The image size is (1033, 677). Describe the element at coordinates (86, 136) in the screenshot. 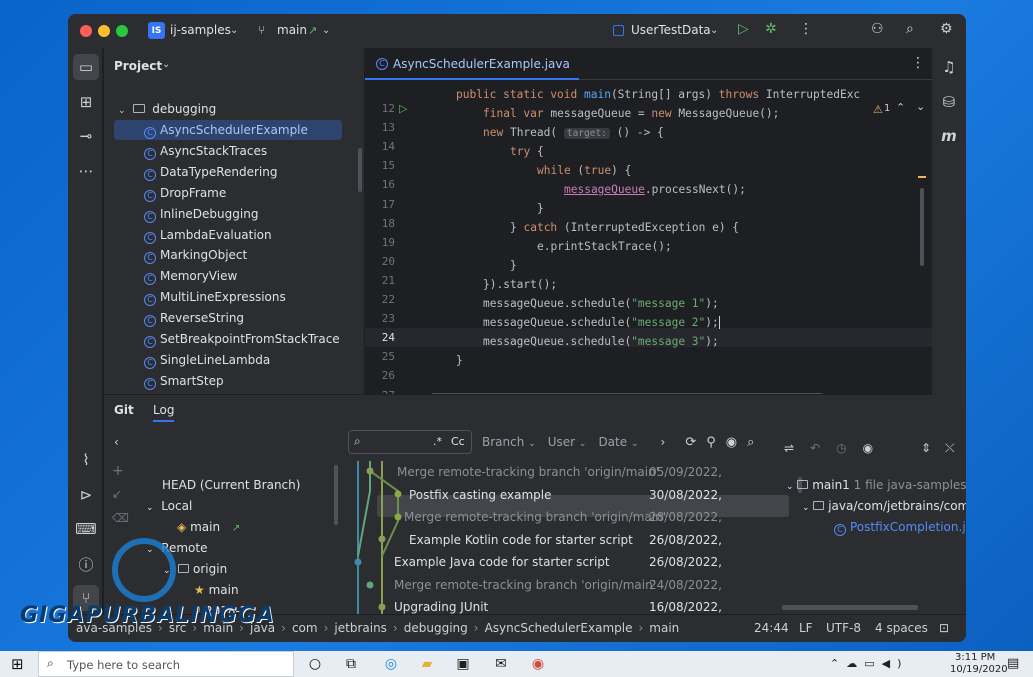

I see `commit-icon: ⊸` at that location.